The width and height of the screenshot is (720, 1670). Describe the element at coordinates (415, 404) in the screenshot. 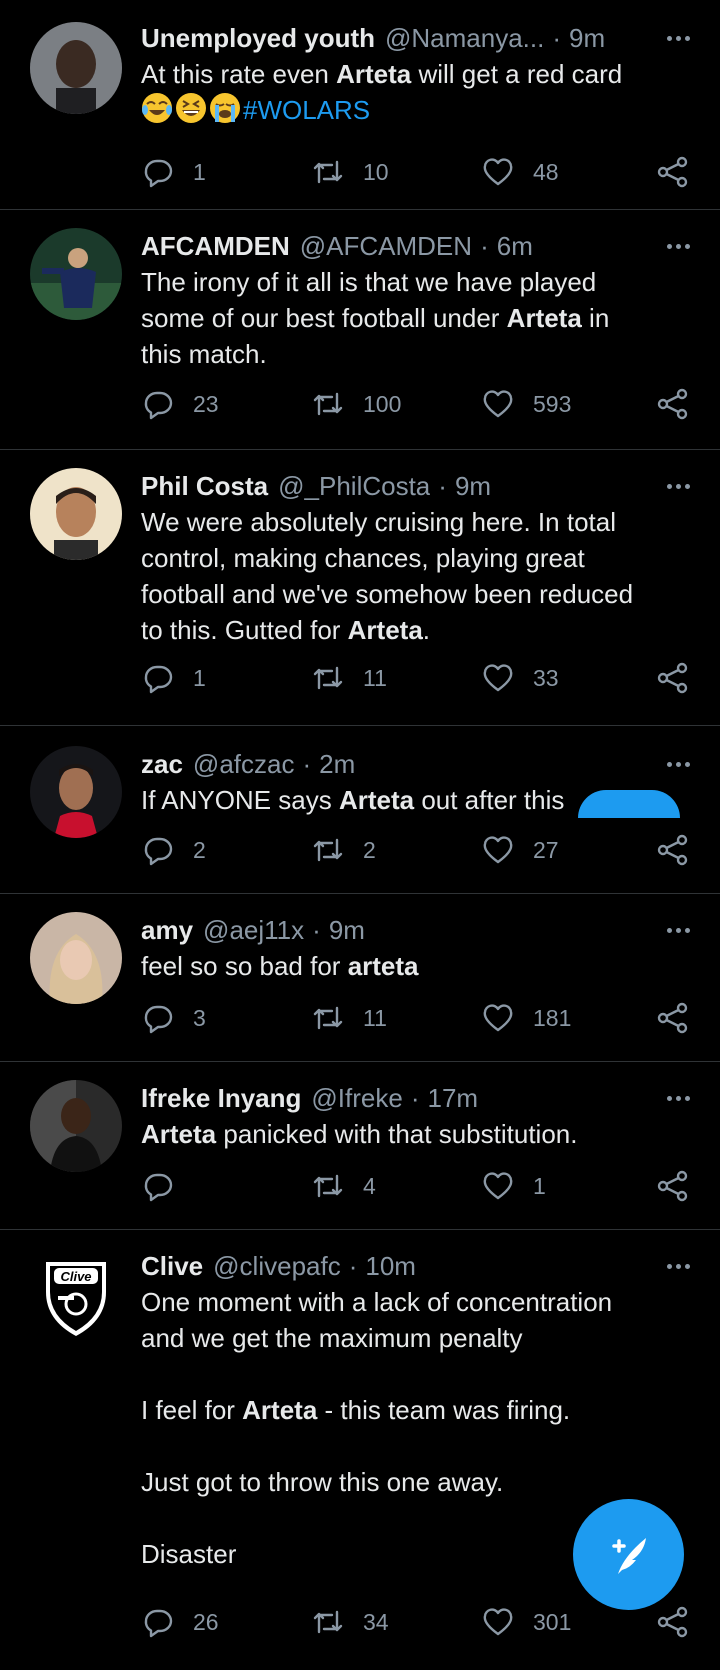

I see `tweet-actions: 23 100 593` at that location.